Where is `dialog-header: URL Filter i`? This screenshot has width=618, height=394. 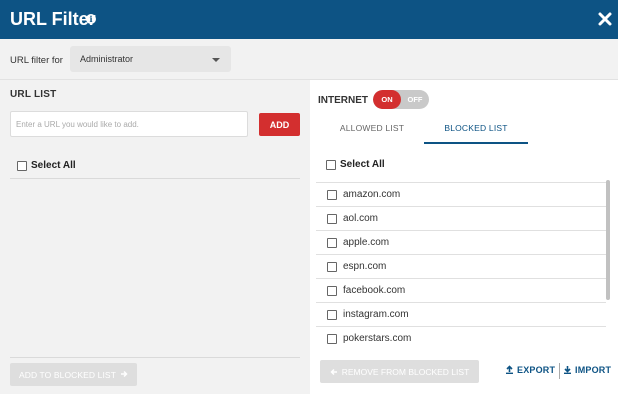
dialog-header: URL Filter i is located at coordinates (309, 19).